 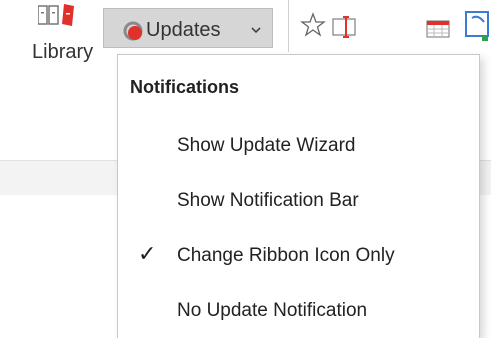 I want to click on menu-item-label: Show Update Wizard, so click(x=266, y=145).